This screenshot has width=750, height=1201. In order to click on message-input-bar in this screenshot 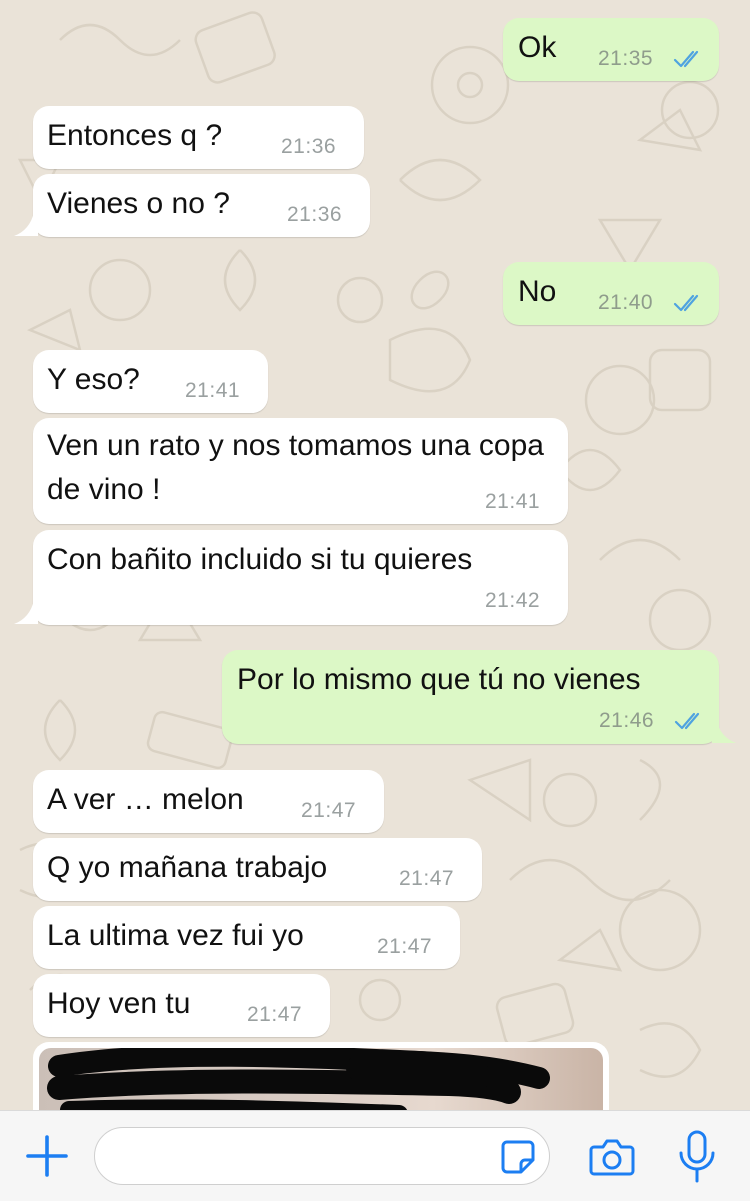, I will do `click(375, 1155)`.